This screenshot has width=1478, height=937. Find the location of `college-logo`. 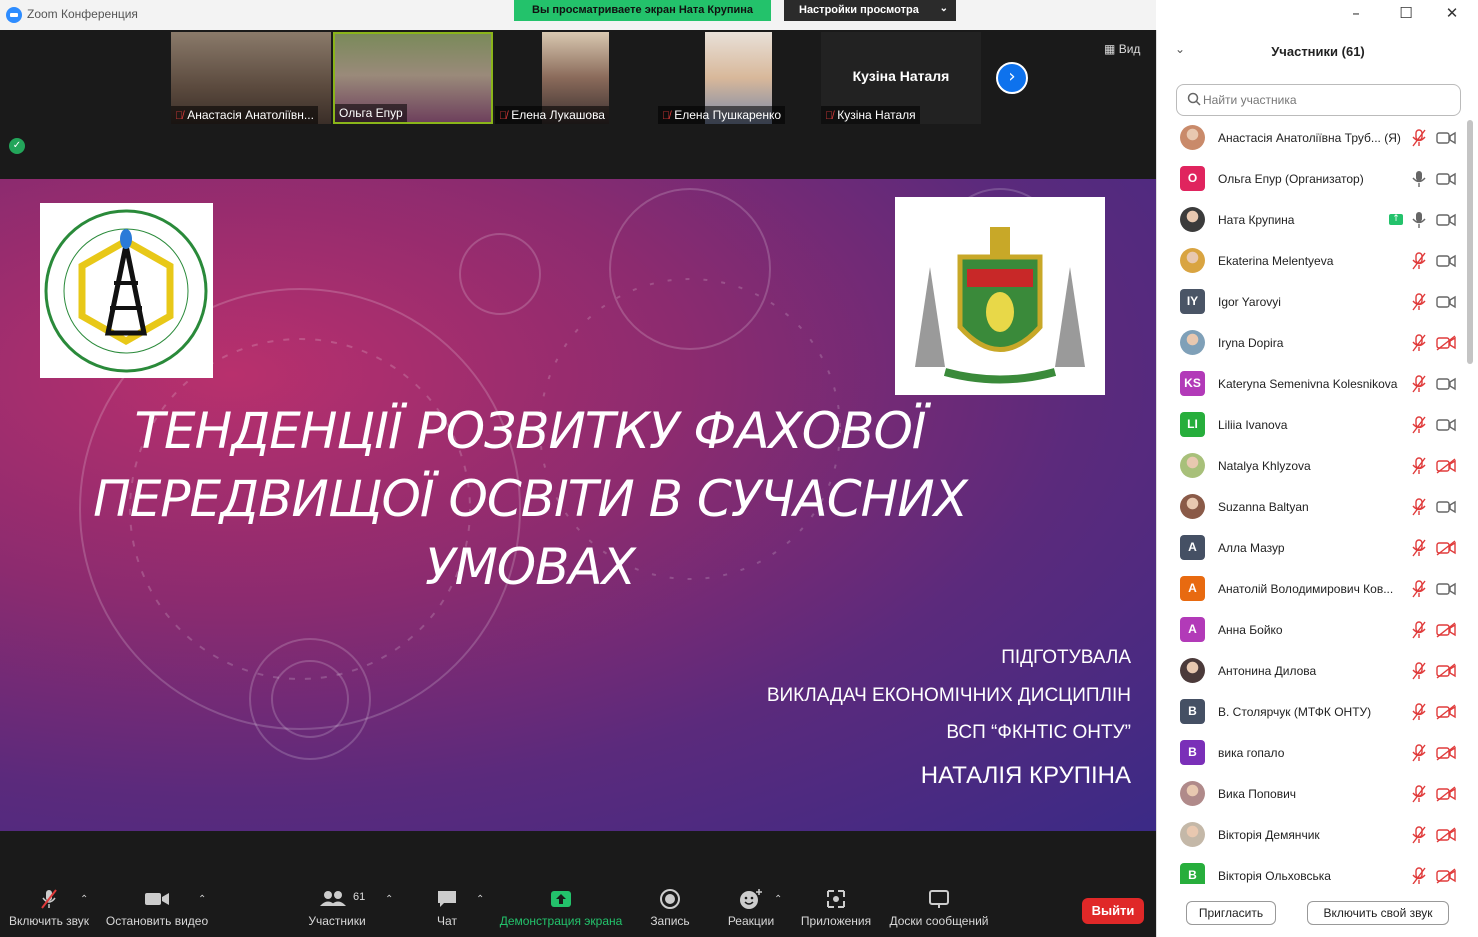

college-logo is located at coordinates (126, 290).